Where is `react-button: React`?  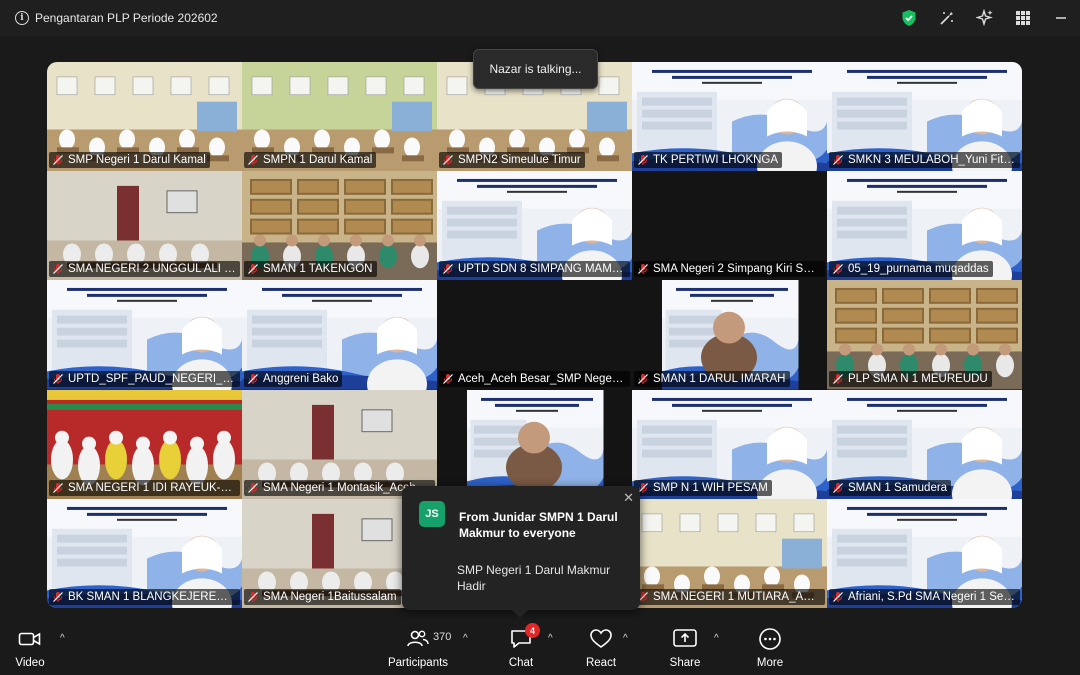
react-button: React is located at coordinates (601, 647).